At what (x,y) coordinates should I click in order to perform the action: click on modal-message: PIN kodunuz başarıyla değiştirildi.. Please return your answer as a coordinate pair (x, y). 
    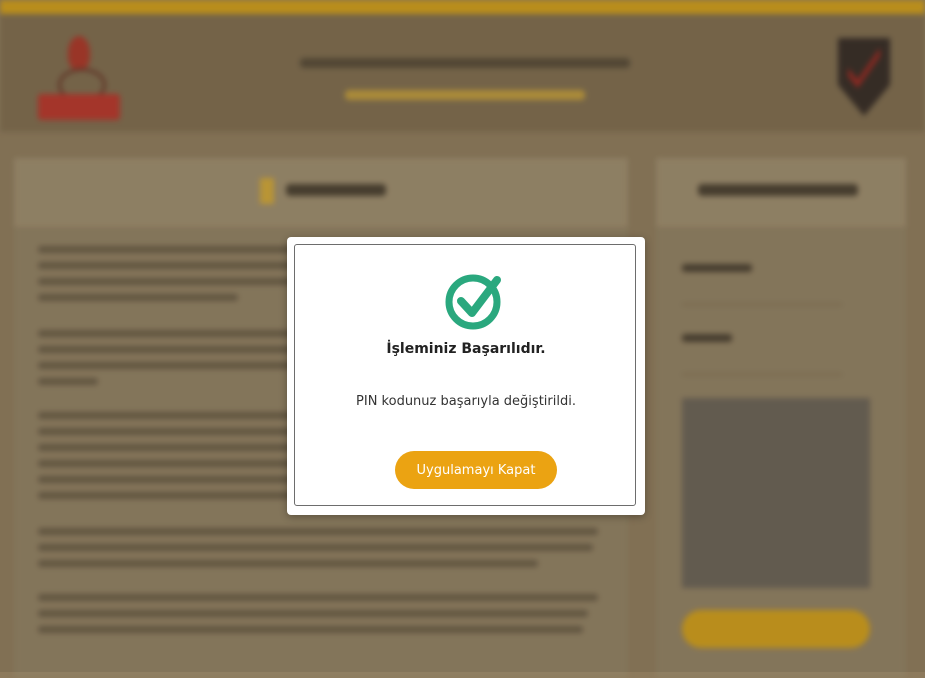
    Looking at the image, I should click on (466, 401).